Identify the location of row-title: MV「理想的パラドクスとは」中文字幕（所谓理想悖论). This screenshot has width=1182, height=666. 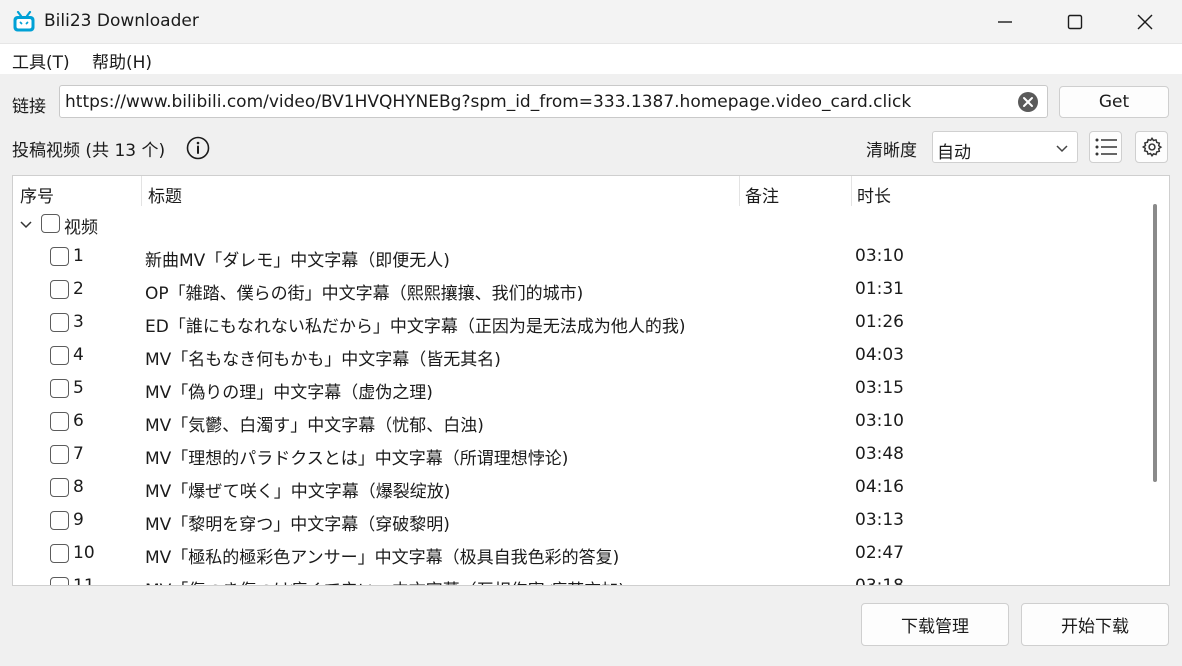
(357, 459).